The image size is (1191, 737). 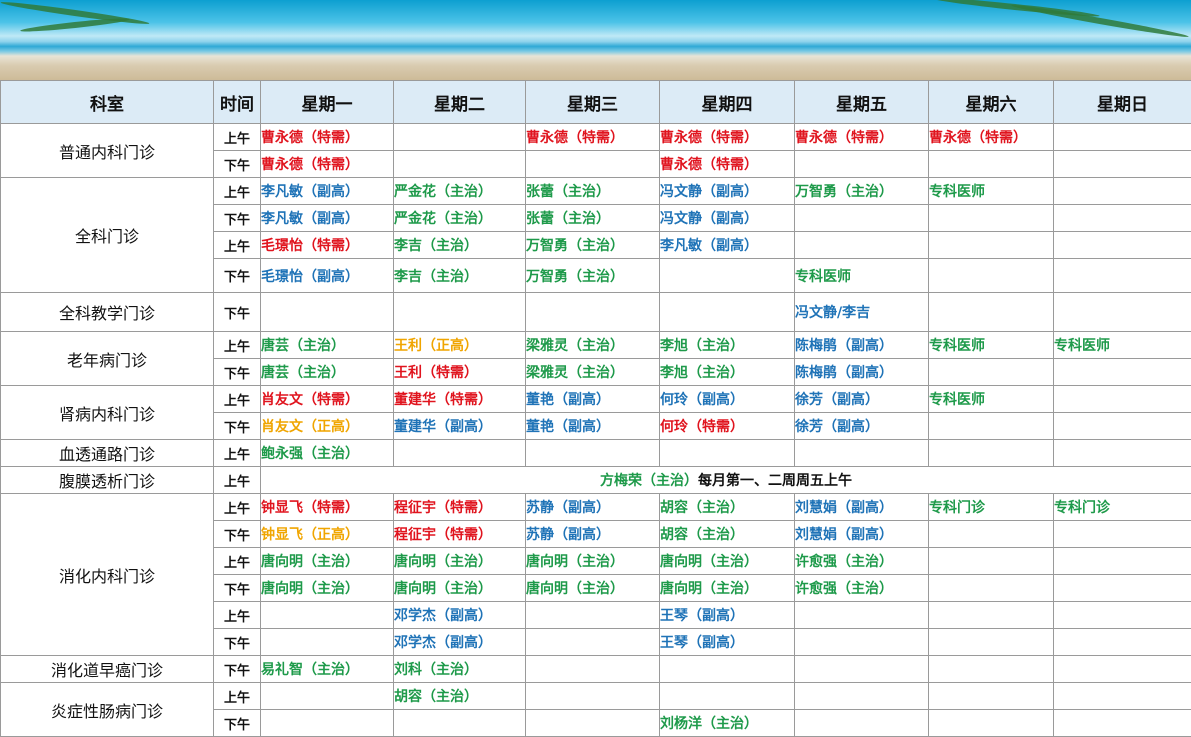 What do you see at coordinates (327, 399) in the screenshot?
I see `doctor-cell: 肖友文（特需）` at bounding box center [327, 399].